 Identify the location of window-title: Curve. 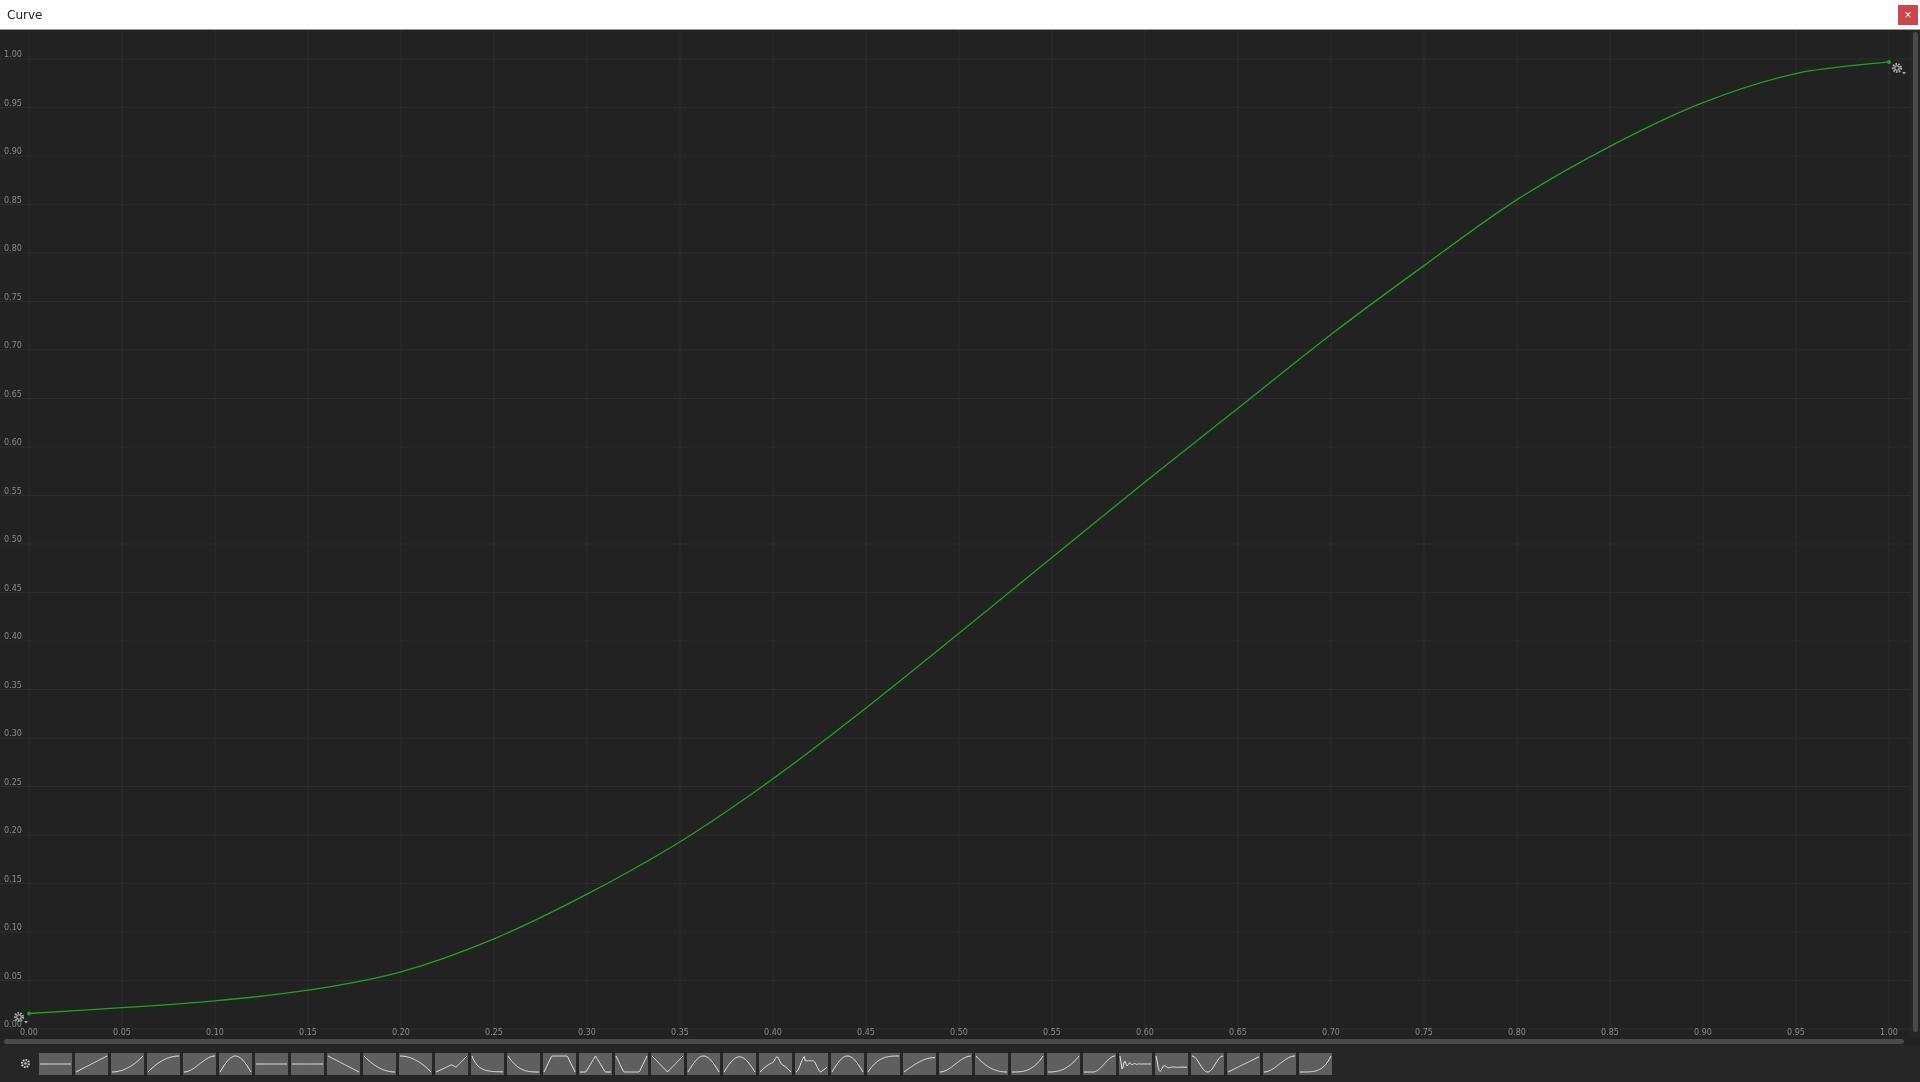
(24, 14).